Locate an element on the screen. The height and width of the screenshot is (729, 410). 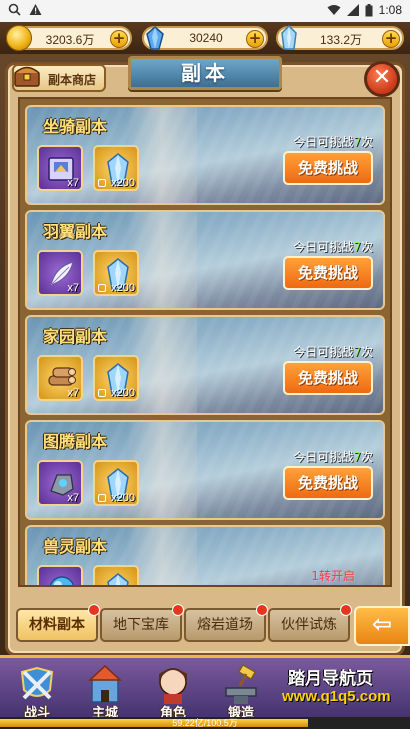
unlock-requirement: 1转开启 is located at coordinates (333, 576).